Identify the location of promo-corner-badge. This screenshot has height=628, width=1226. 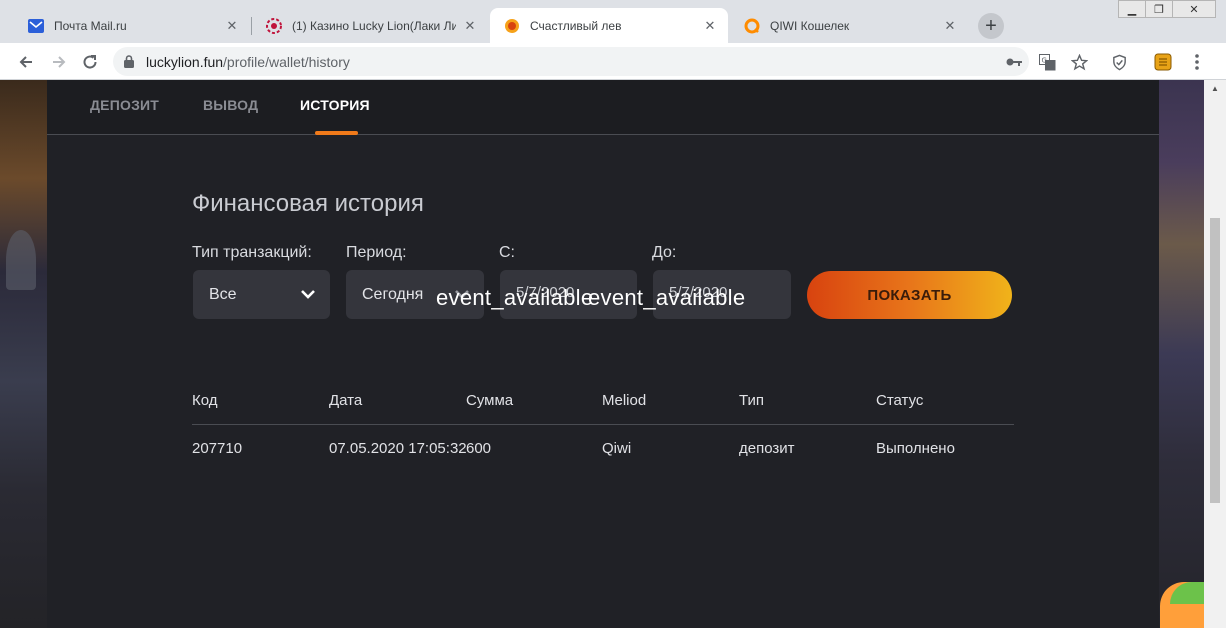
(1182, 605).